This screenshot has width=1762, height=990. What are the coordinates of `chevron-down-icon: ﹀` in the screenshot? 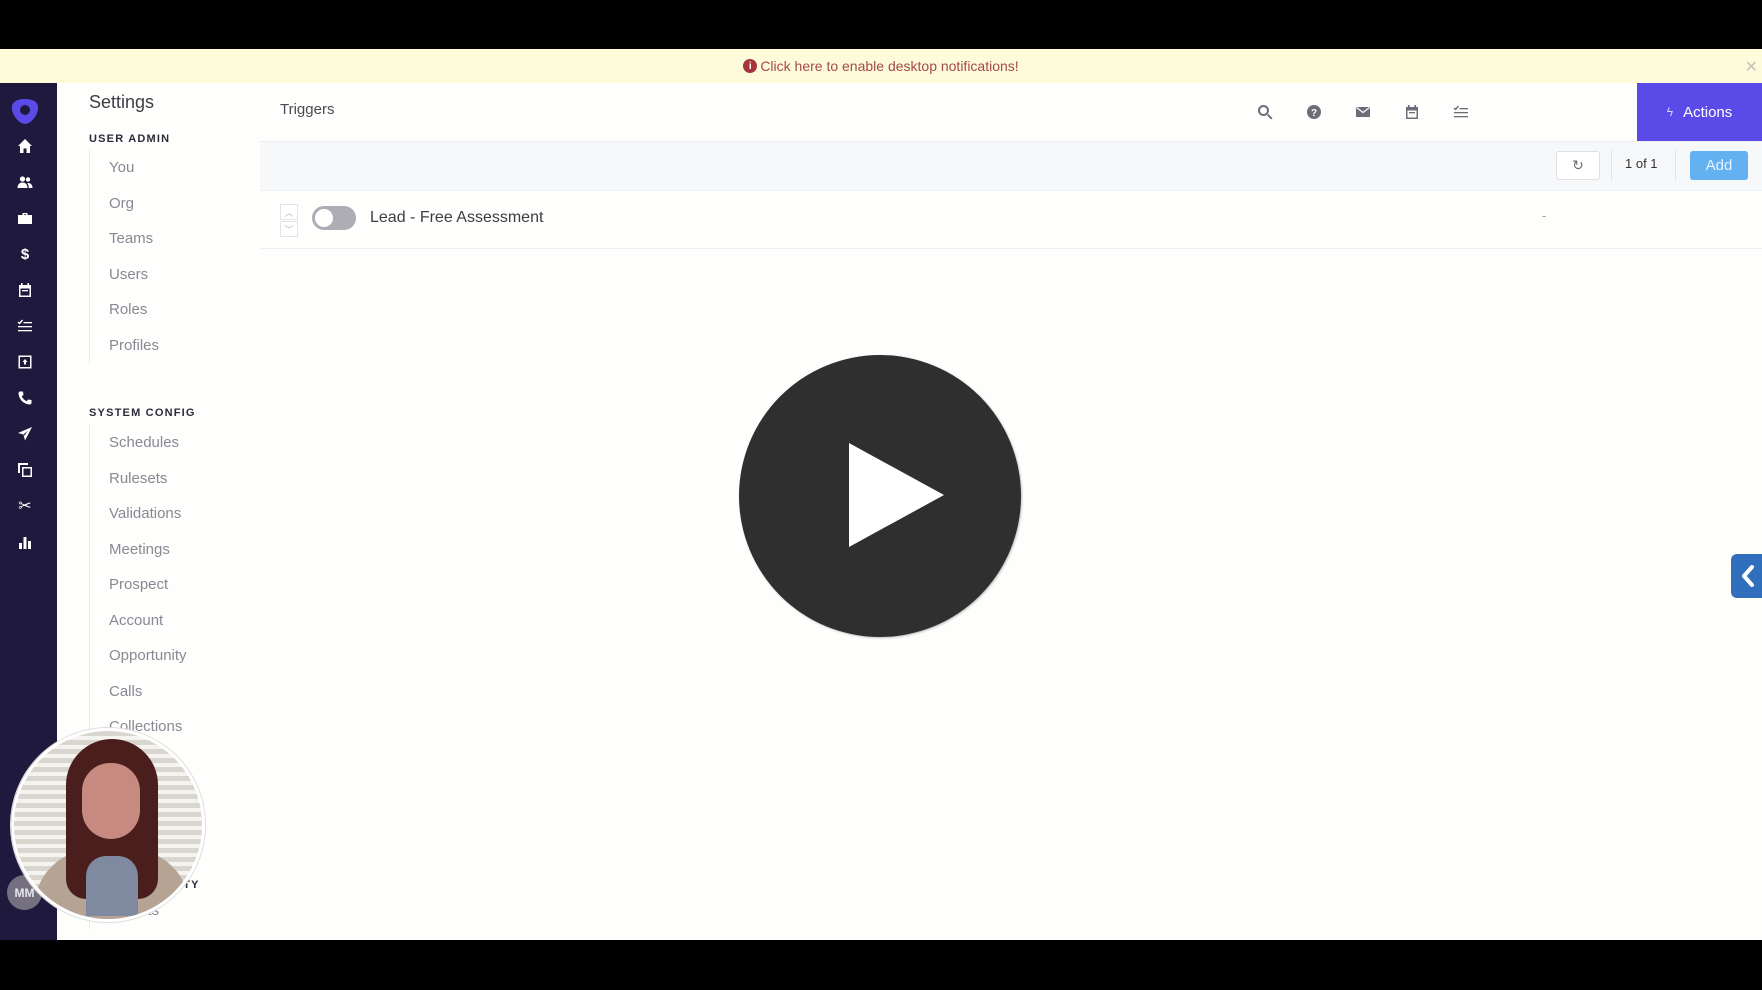 It's located at (289, 229).